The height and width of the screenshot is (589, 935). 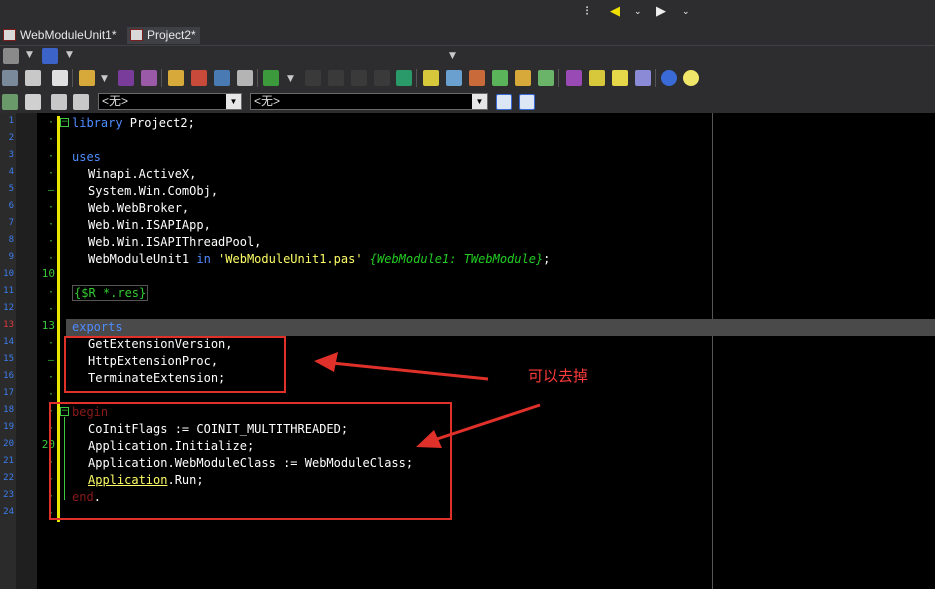 I want to click on annotation-arrows, so click(x=427, y=400).